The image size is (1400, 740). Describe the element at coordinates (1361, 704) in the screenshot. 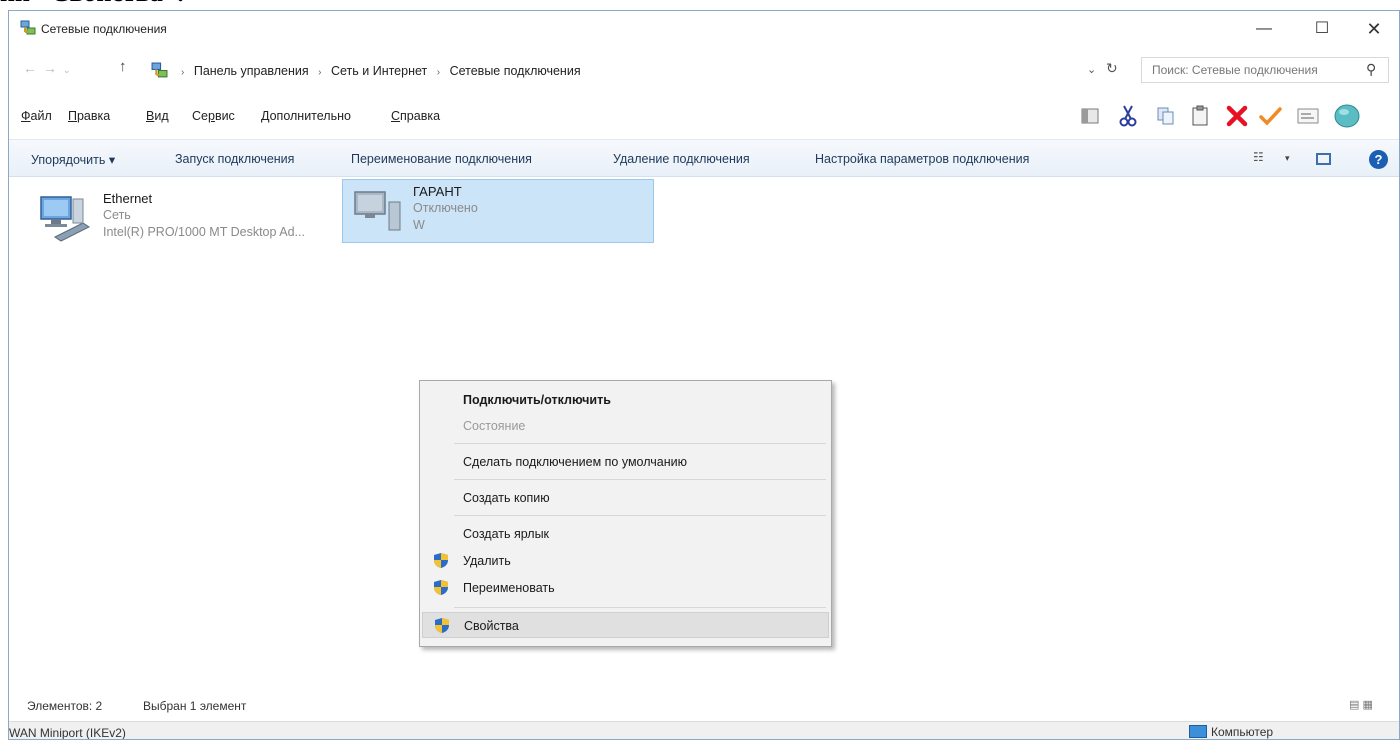

I see `details-view-icon: ▤ ▦` at that location.